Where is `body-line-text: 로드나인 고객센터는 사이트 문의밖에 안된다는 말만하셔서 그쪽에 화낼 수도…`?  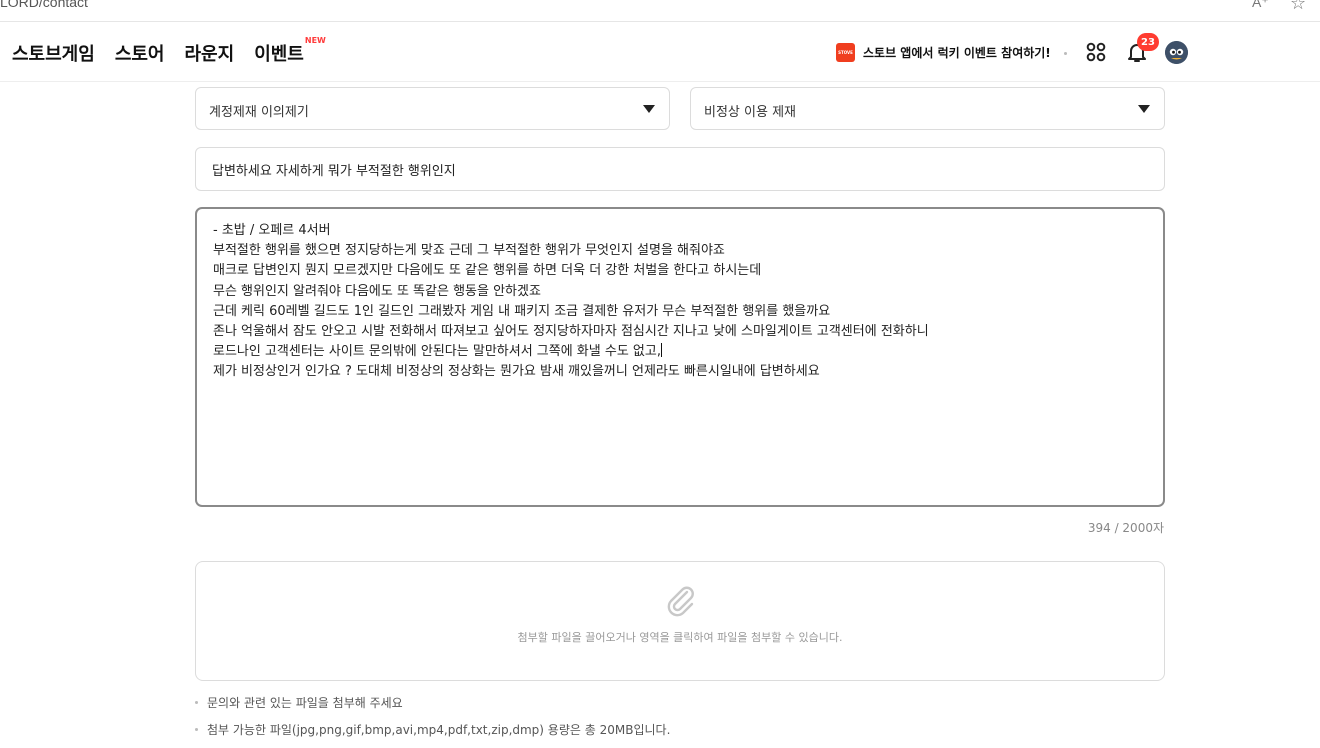
body-line-text: 로드나인 고객센터는 사이트 문의밖에 안된다는 말만하셔서 그쪽에 화낼 수도… is located at coordinates (437, 352).